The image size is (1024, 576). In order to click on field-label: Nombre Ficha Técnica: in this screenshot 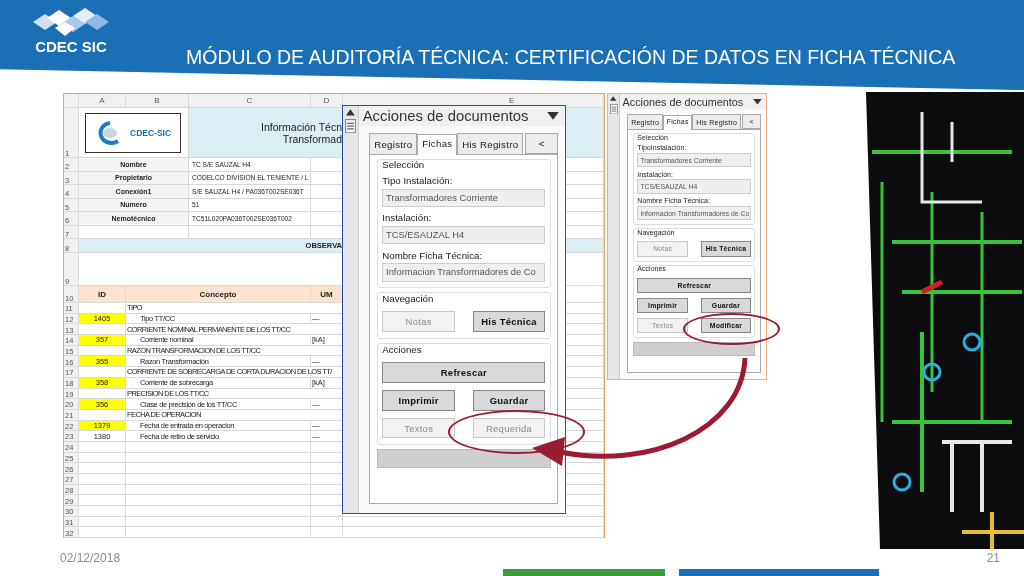, I will do `click(433, 255)`.